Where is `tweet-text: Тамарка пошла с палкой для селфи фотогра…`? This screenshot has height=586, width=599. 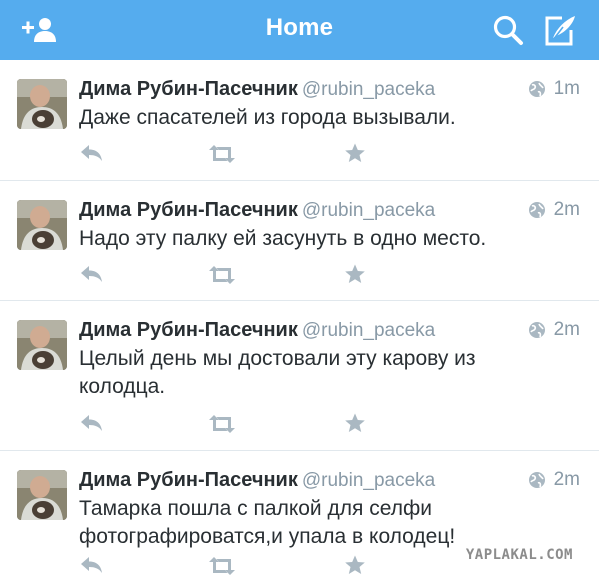 tweet-text: Тамарка пошла с палкой для селфи фотогра… is located at coordinates (267, 522).